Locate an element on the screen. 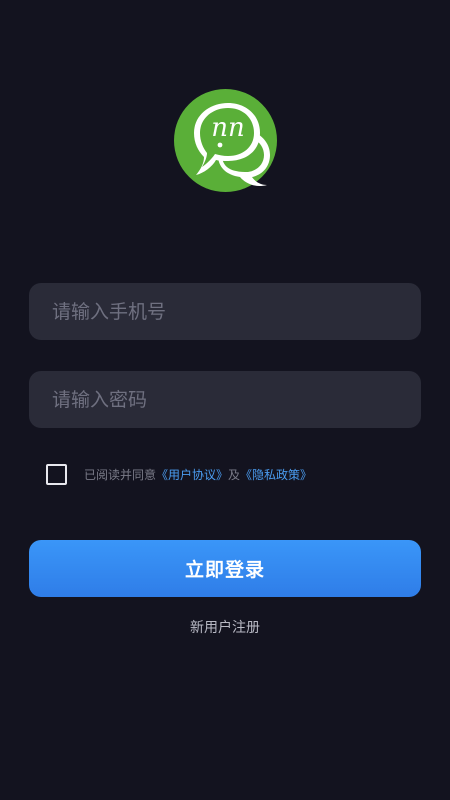 This screenshot has height=800, width=450. password-input is located at coordinates (225, 399).